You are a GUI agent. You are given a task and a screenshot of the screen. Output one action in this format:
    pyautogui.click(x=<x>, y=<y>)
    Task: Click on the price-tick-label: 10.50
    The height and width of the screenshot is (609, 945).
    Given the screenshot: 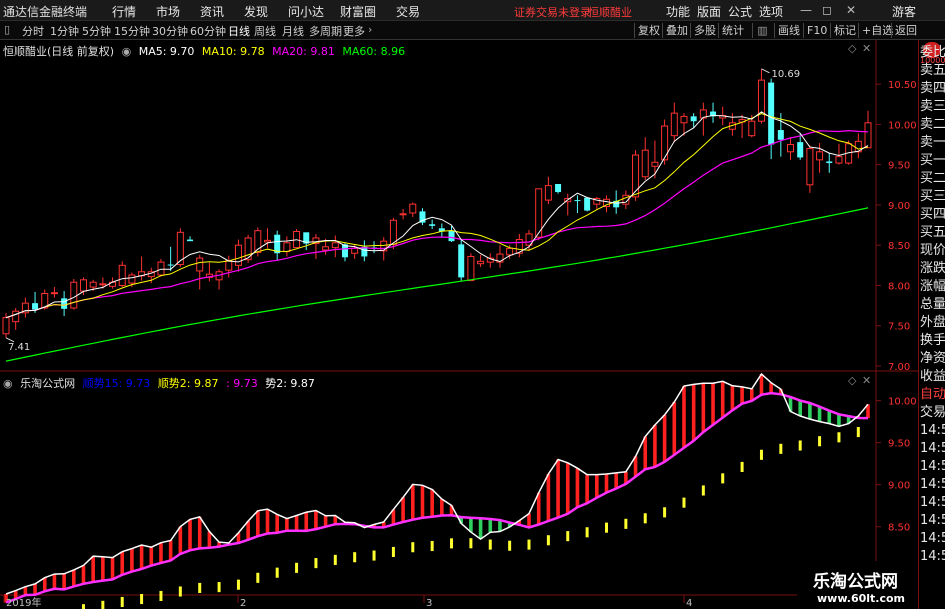 What is the action you would take?
    pyautogui.click(x=902, y=85)
    